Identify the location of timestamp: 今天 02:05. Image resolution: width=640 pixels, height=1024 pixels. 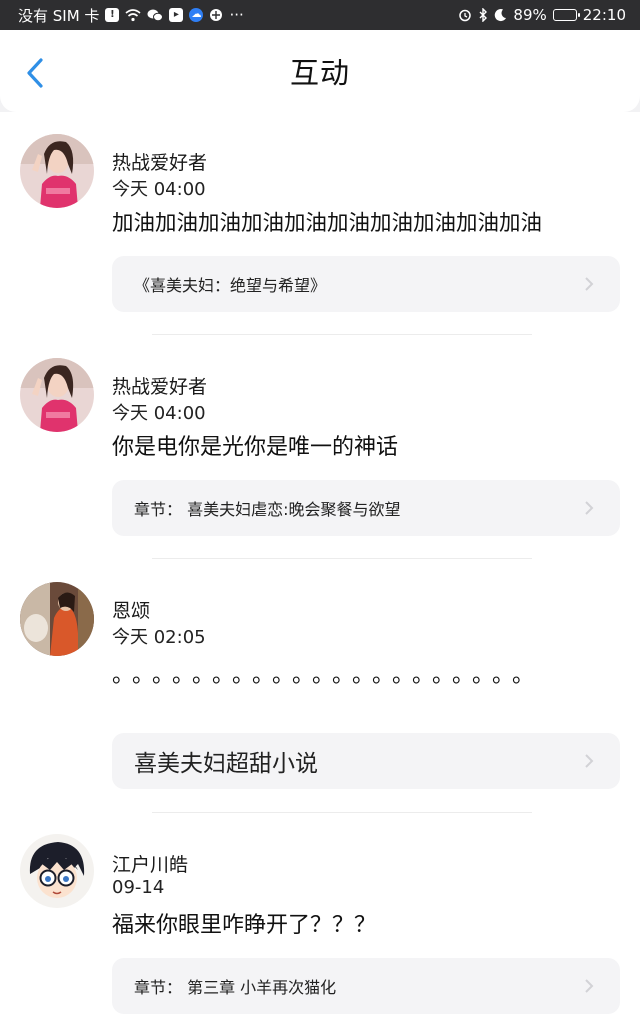
(159, 637).